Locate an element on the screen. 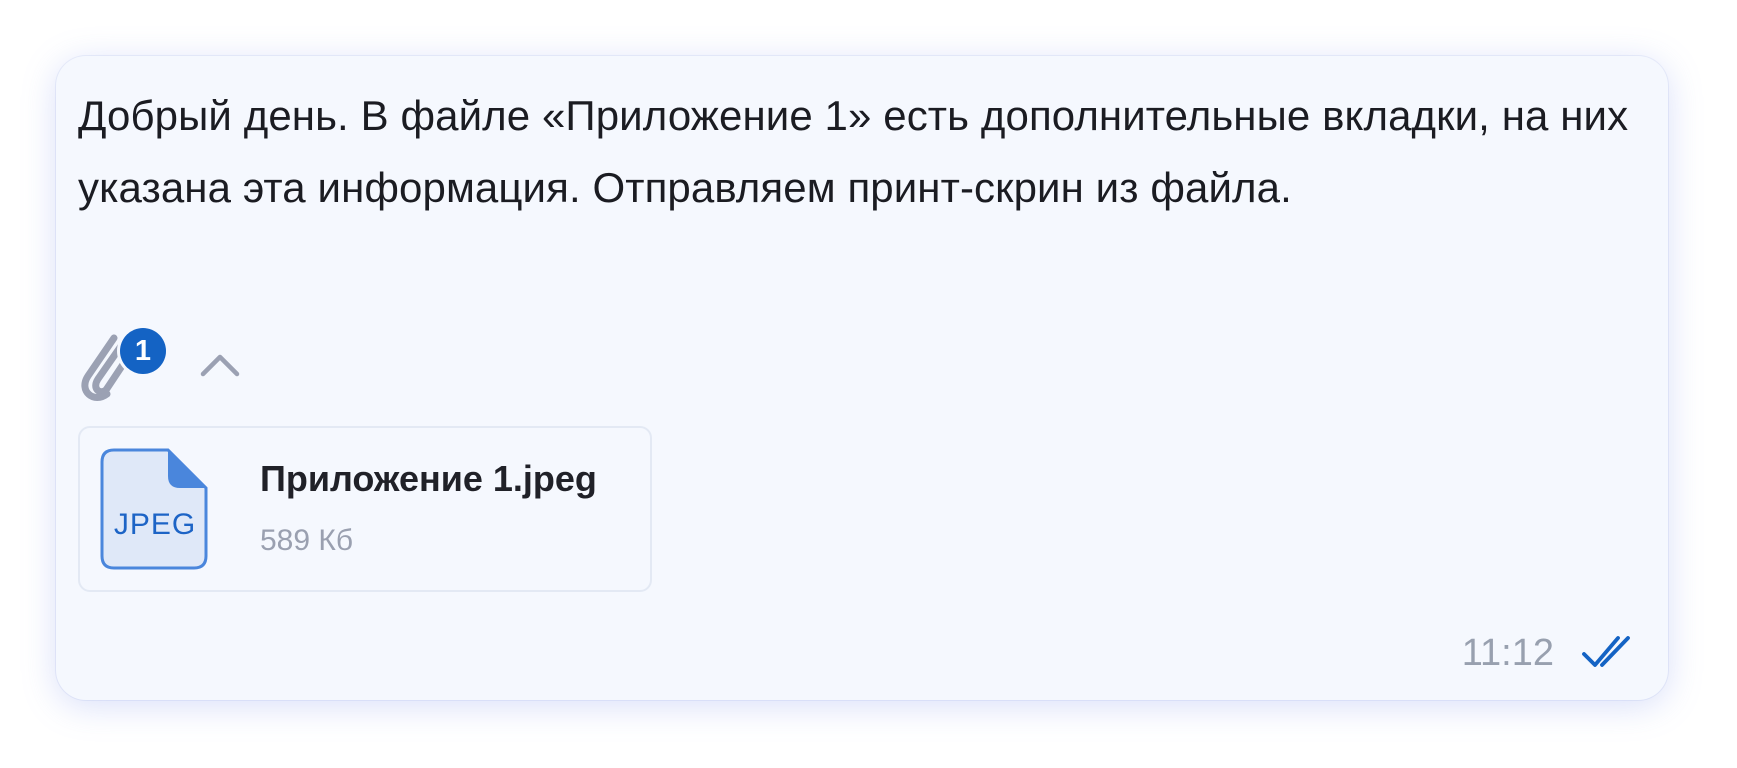 The image size is (1737, 768). message-meta: 11:12 is located at coordinates (1548, 653).